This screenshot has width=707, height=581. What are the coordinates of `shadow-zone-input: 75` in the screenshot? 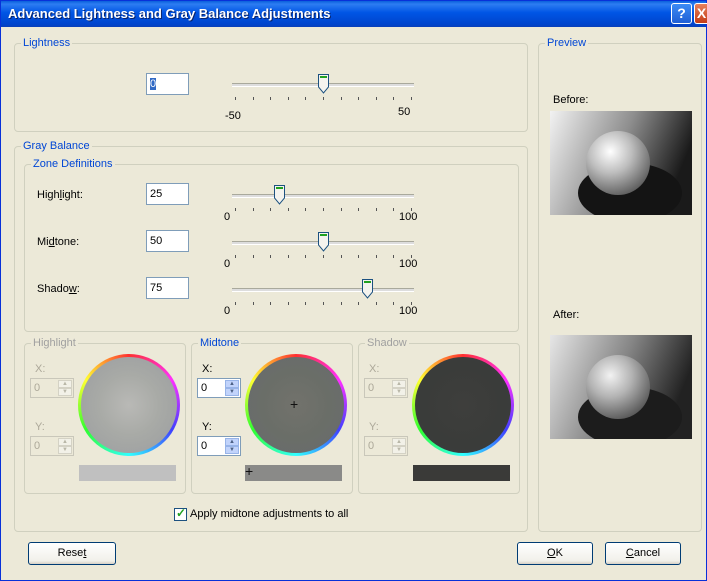 It's located at (167, 288).